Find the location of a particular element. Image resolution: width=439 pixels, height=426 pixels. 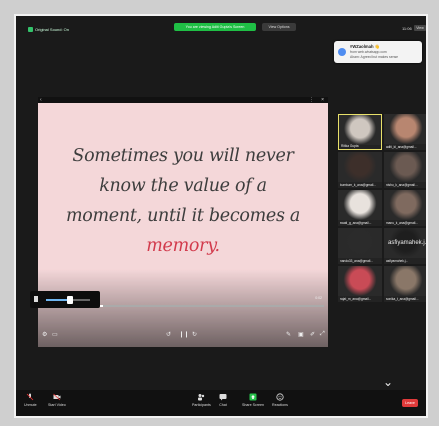

participant-tile: Ritika Gupta is located at coordinates (360, 132).